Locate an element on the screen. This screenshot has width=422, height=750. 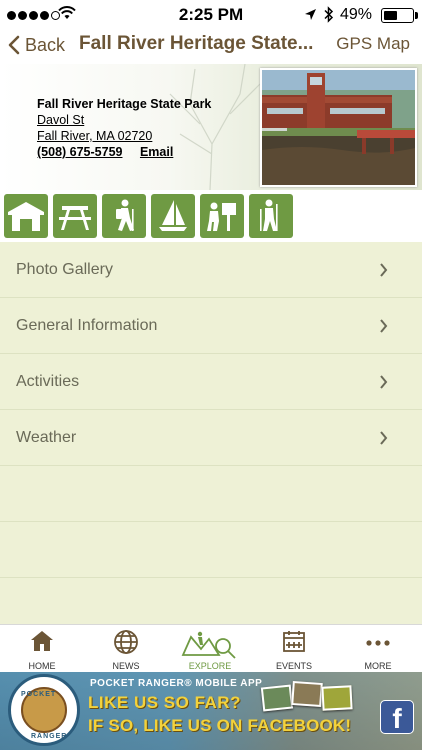
tab-bar: HOME NEWS EXPLORE EVENTS MORE is located at coordinates (211, 648).